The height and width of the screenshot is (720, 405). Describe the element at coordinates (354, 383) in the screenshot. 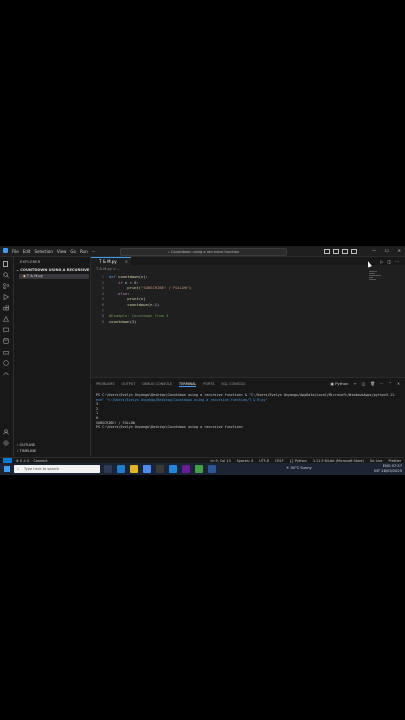

I see `new-terminal-icon: +` at that location.